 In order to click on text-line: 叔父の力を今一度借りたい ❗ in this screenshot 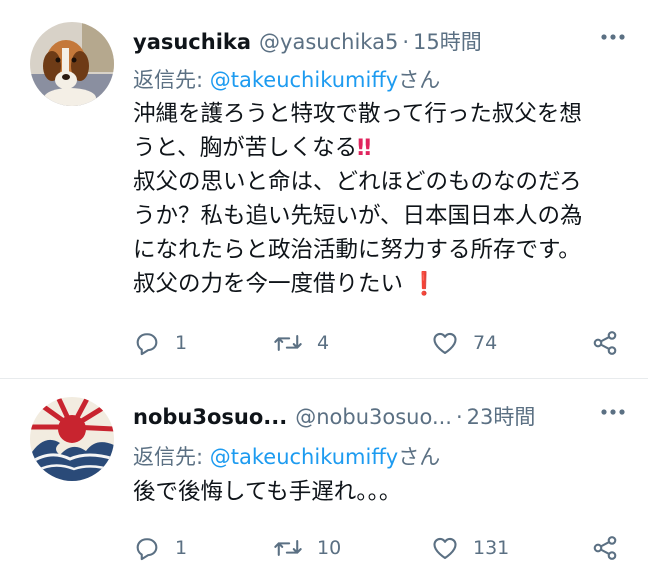, I will do `click(378, 284)`.